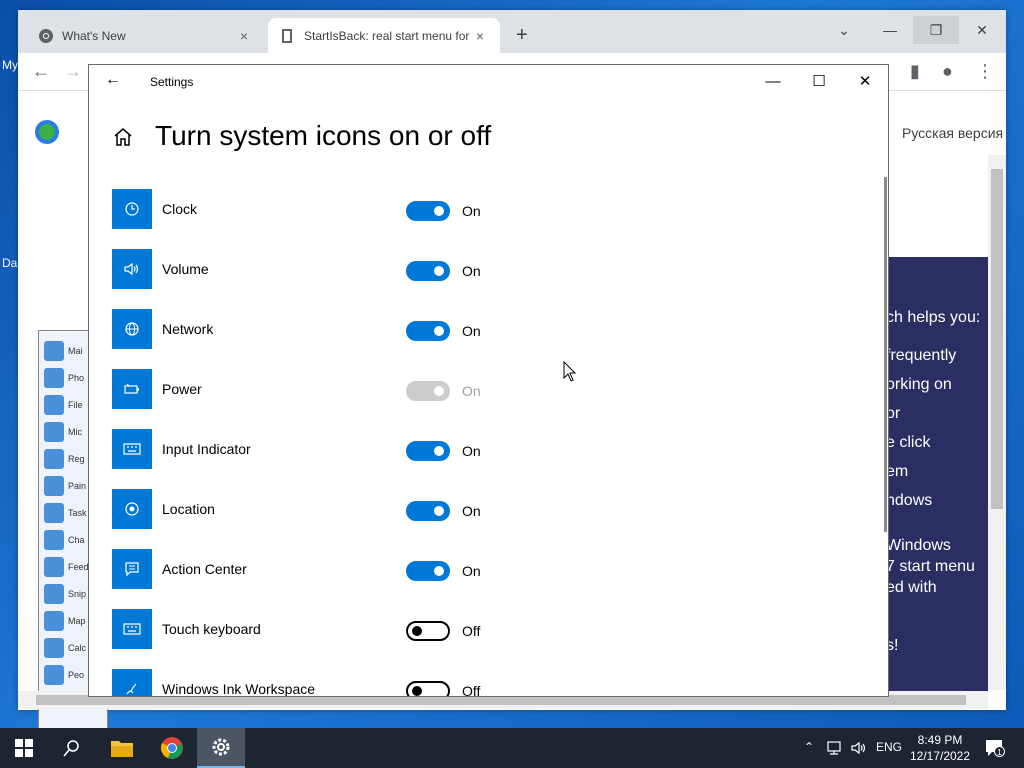  I want to click on list-item: Task, so click(65, 513).